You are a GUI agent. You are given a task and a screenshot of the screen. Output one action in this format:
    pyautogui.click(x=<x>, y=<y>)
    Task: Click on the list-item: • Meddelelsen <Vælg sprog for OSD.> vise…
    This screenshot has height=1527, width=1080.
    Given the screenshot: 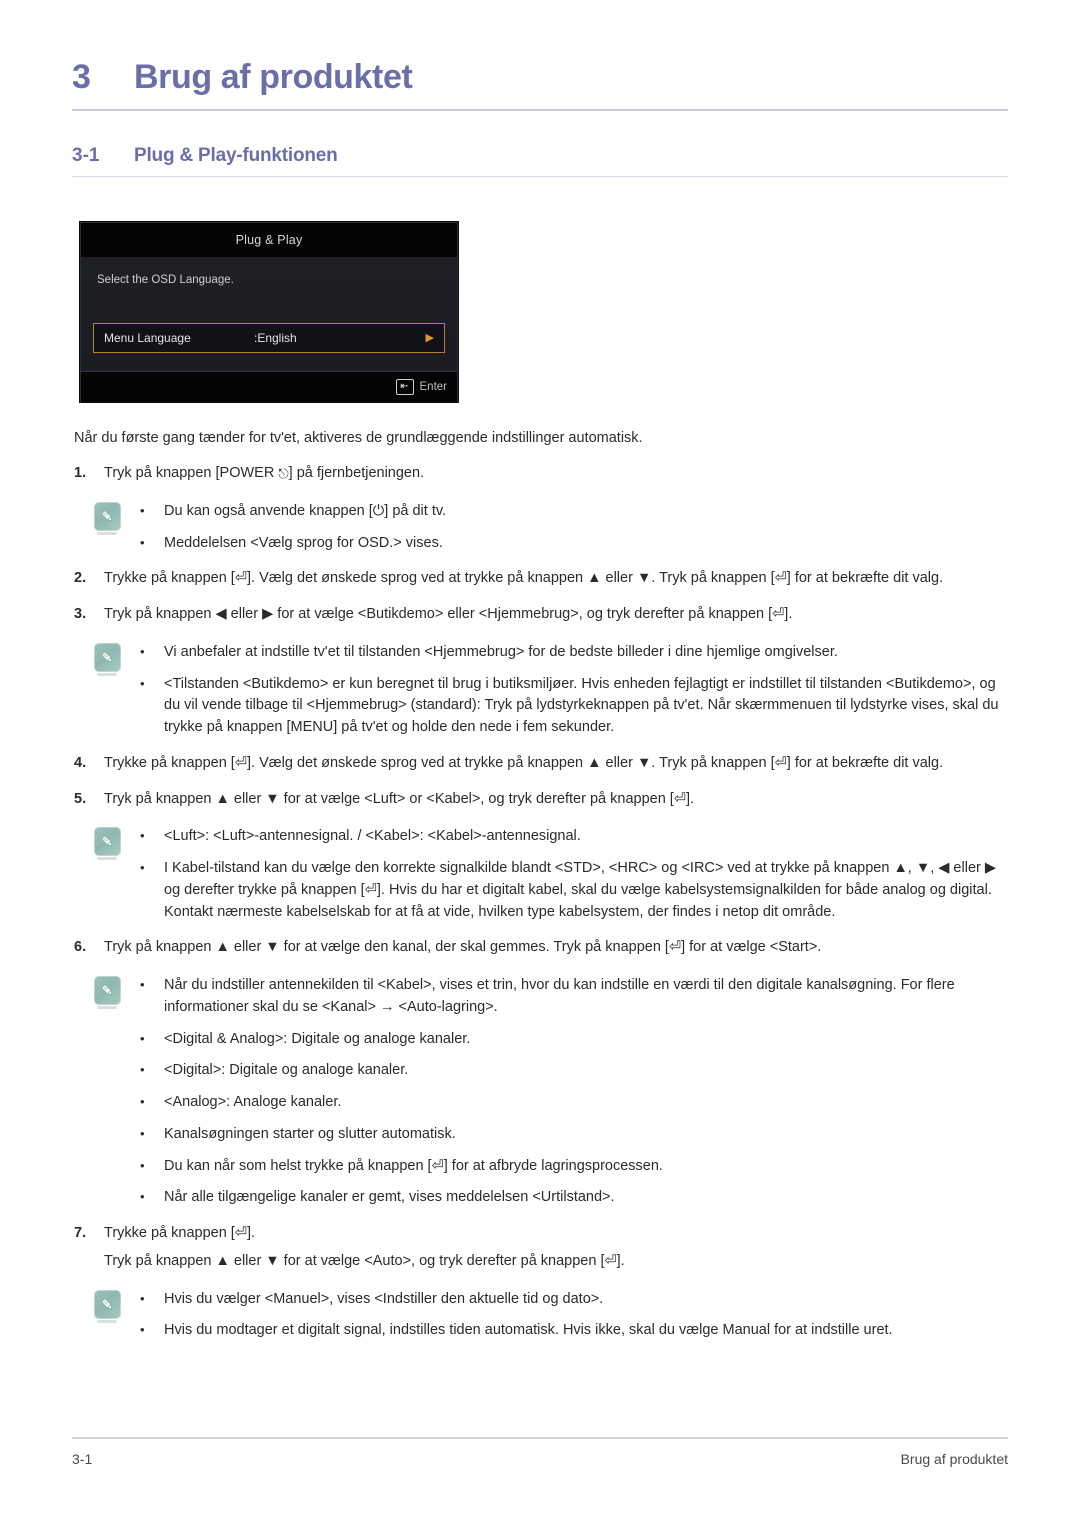 What is the action you would take?
    pyautogui.click(x=572, y=544)
    